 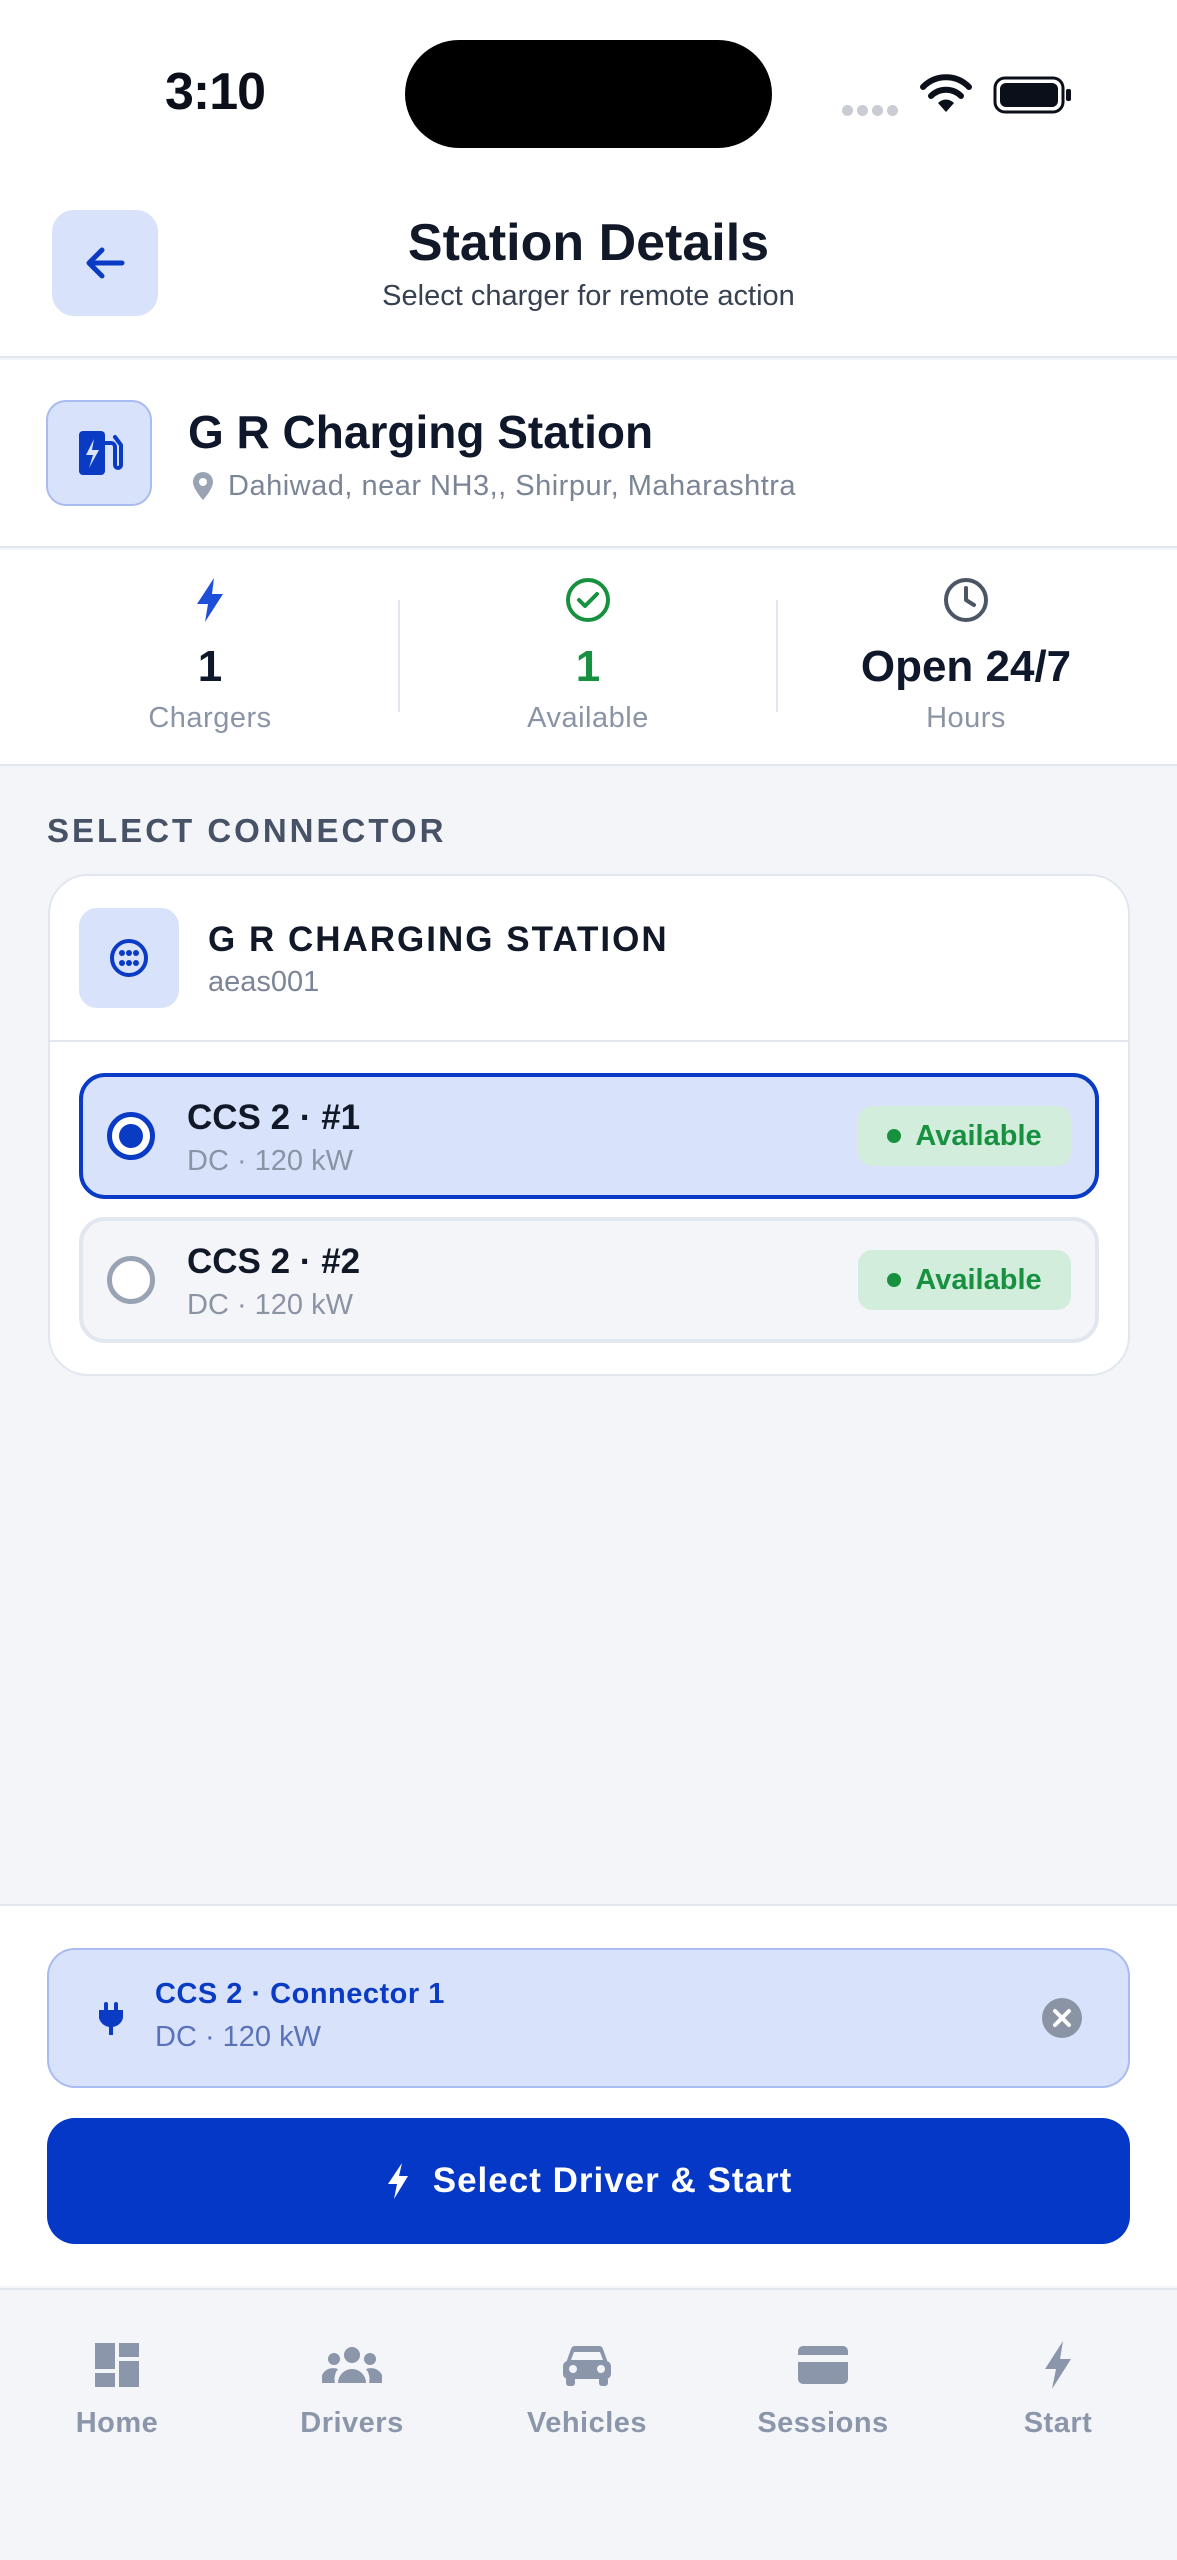 I want to click on station-address: Dahiwad, near NH3,, Shirpur, Maharashtra, so click(x=512, y=486).